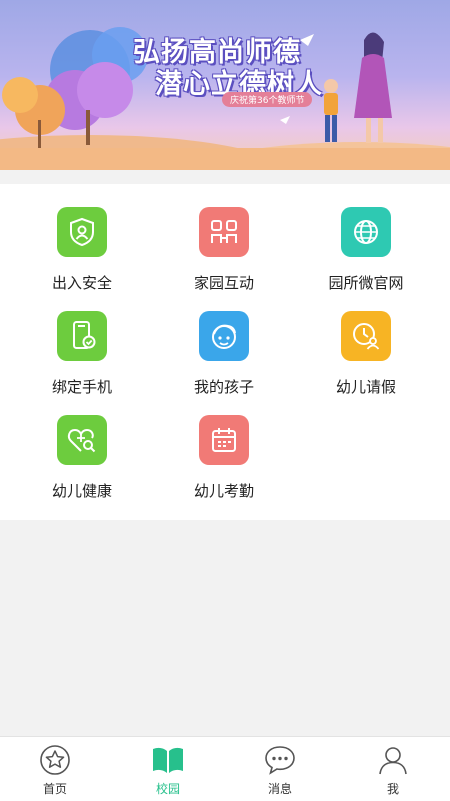 The height and width of the screenshot is (801, 450). I want to click on phone-check-icon, so click(82, 336).